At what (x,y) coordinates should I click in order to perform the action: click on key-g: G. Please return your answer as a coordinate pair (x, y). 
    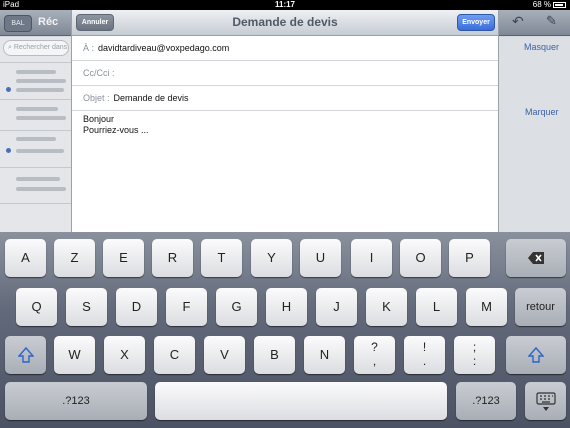
    Looking at the image, I should click on (236, 307).